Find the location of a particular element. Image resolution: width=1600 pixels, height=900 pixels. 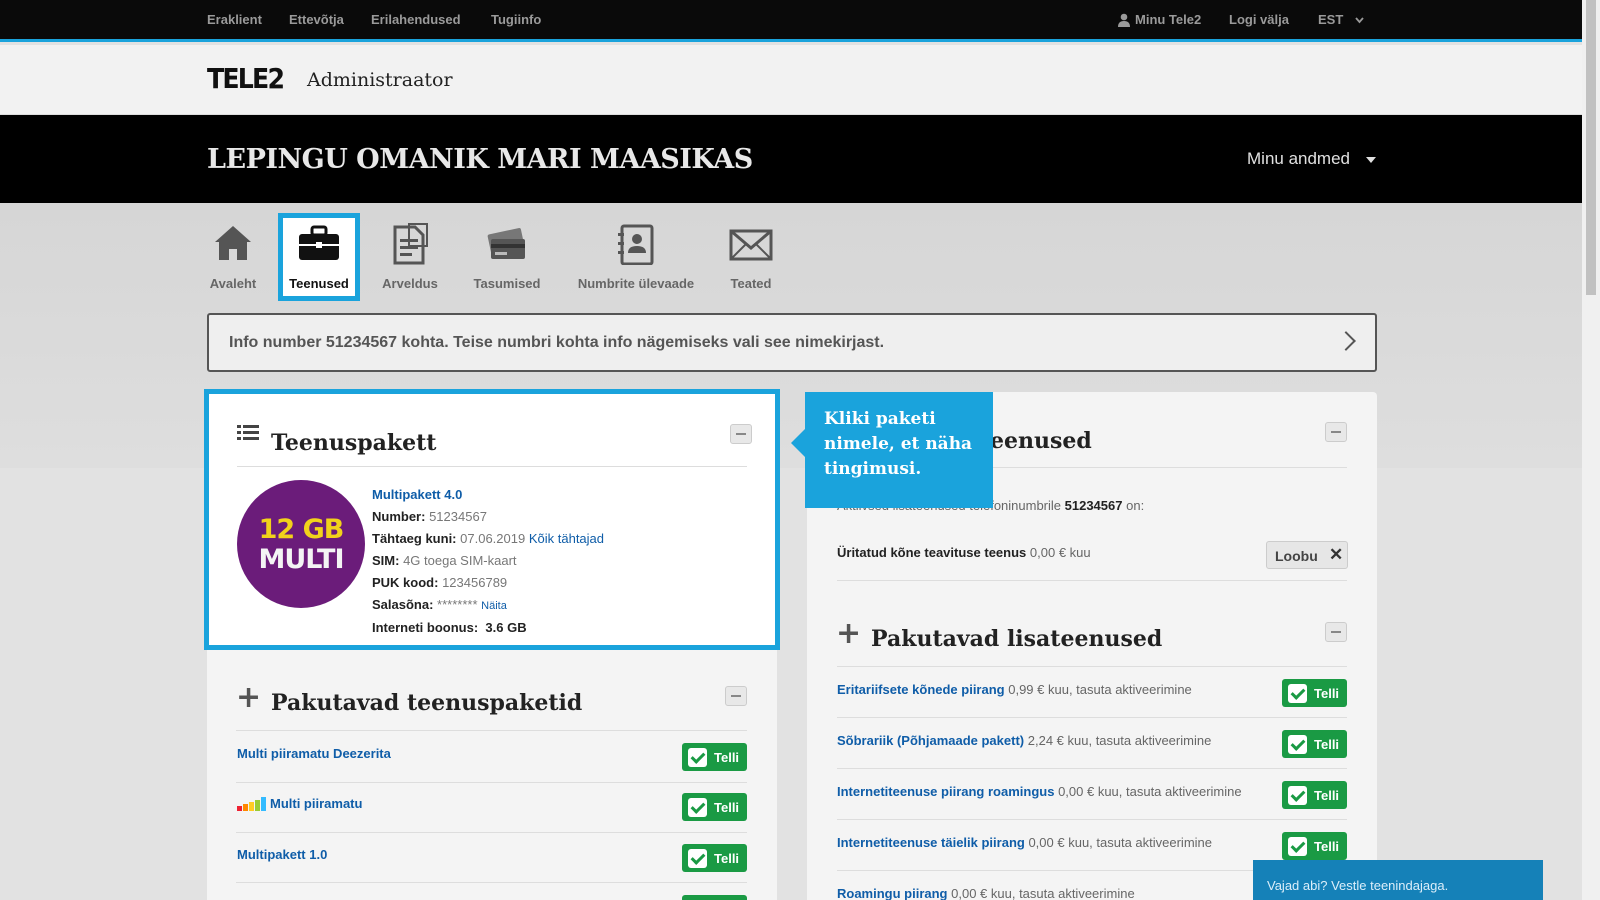

cards-icon is located at coordinates (506, 243).